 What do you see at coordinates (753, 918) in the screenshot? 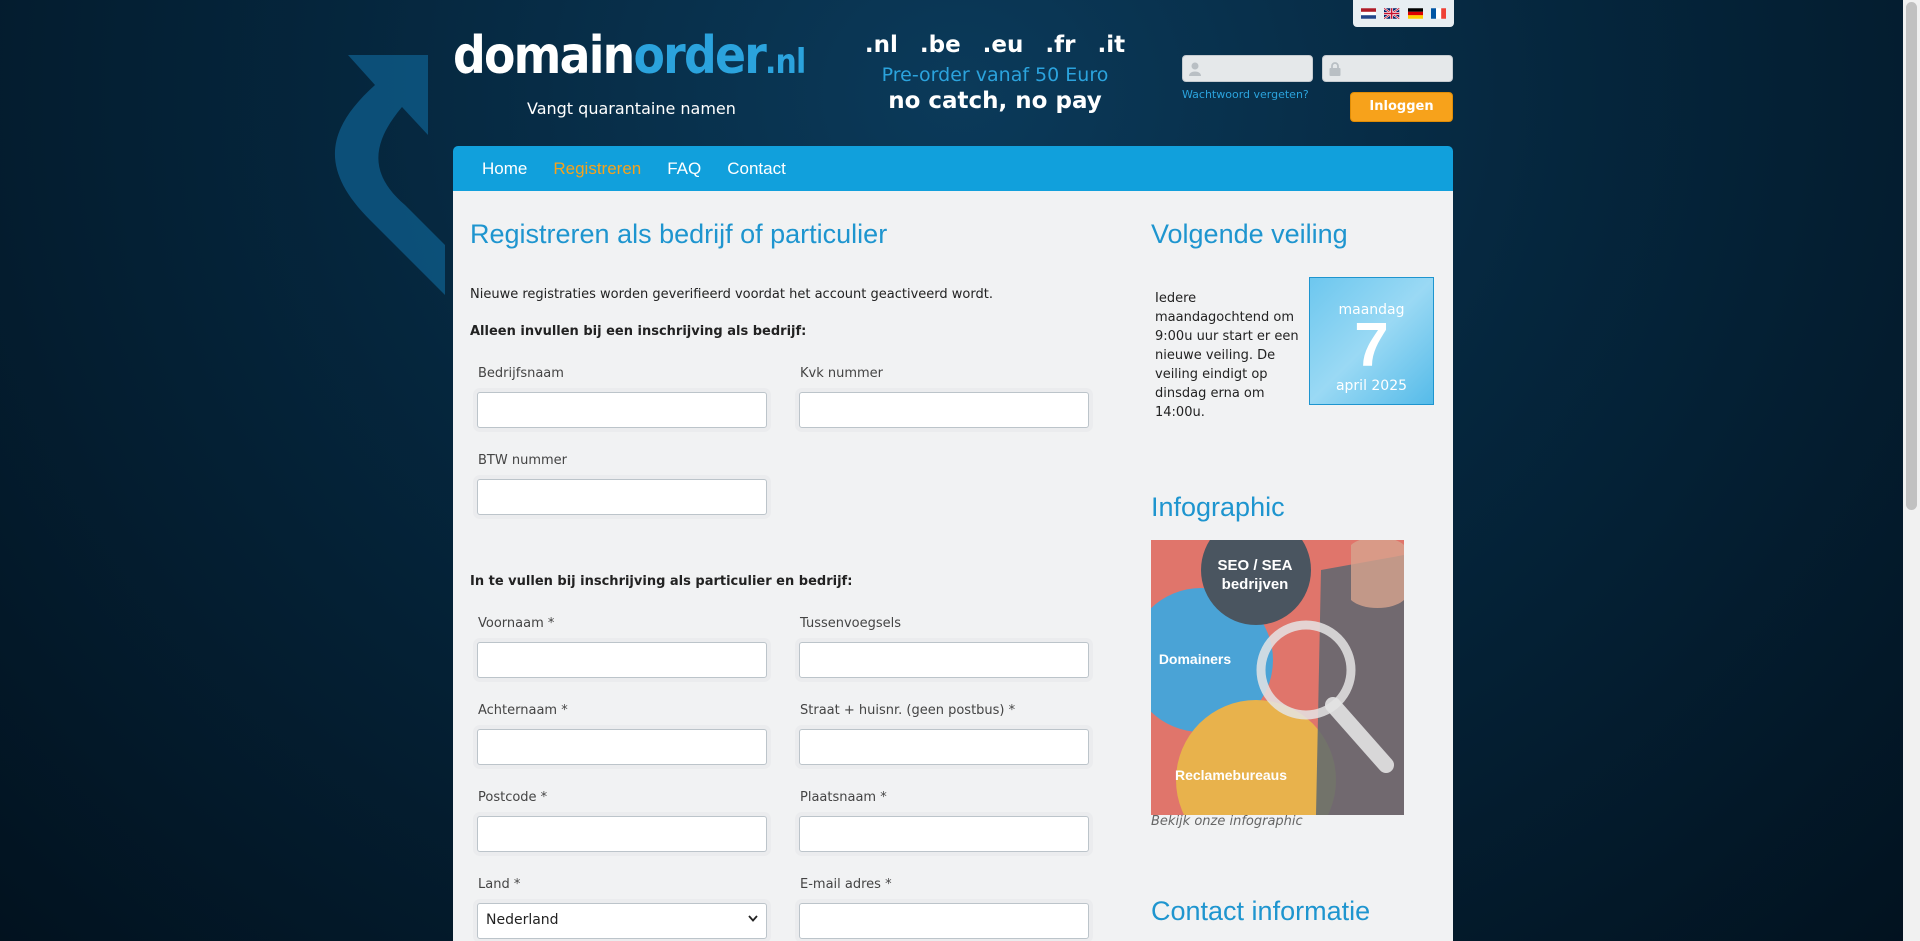
I see `chevron-down-icon` at bounding box center [753, 918].